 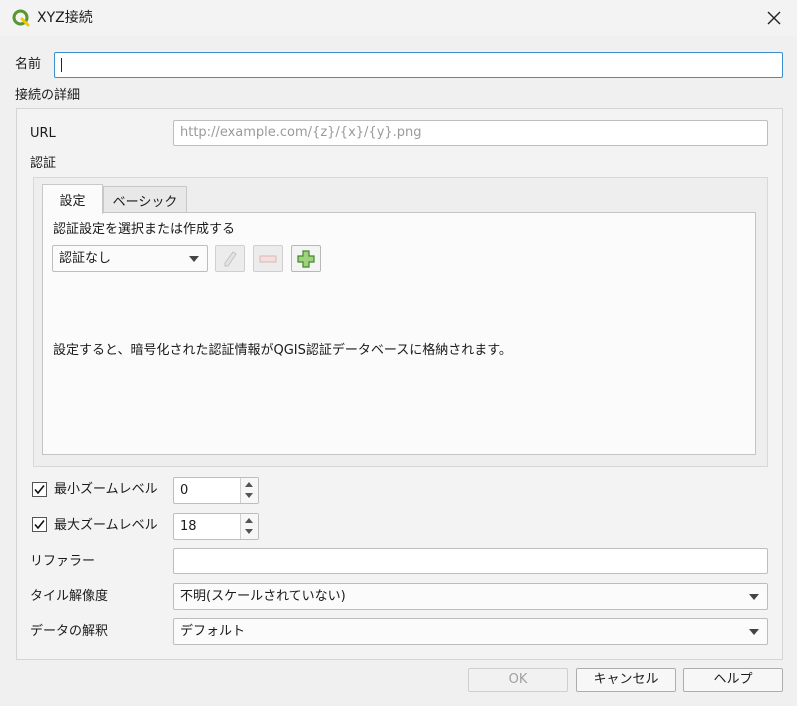 I want to click on cancel-button: キャンセル, so click(x=626, y=680).